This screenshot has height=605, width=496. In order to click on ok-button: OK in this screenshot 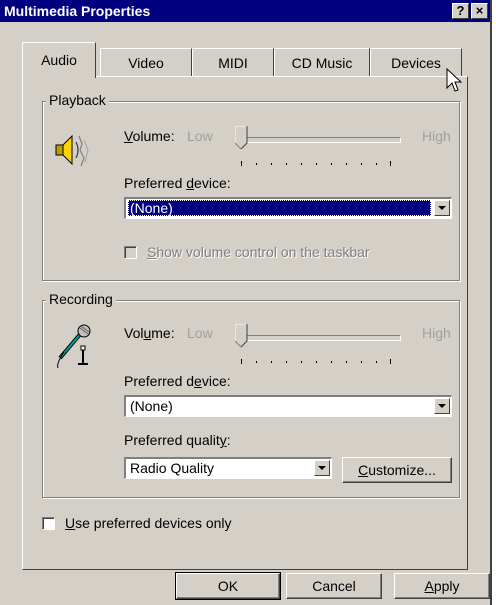, I will do `click(228, 586)`.